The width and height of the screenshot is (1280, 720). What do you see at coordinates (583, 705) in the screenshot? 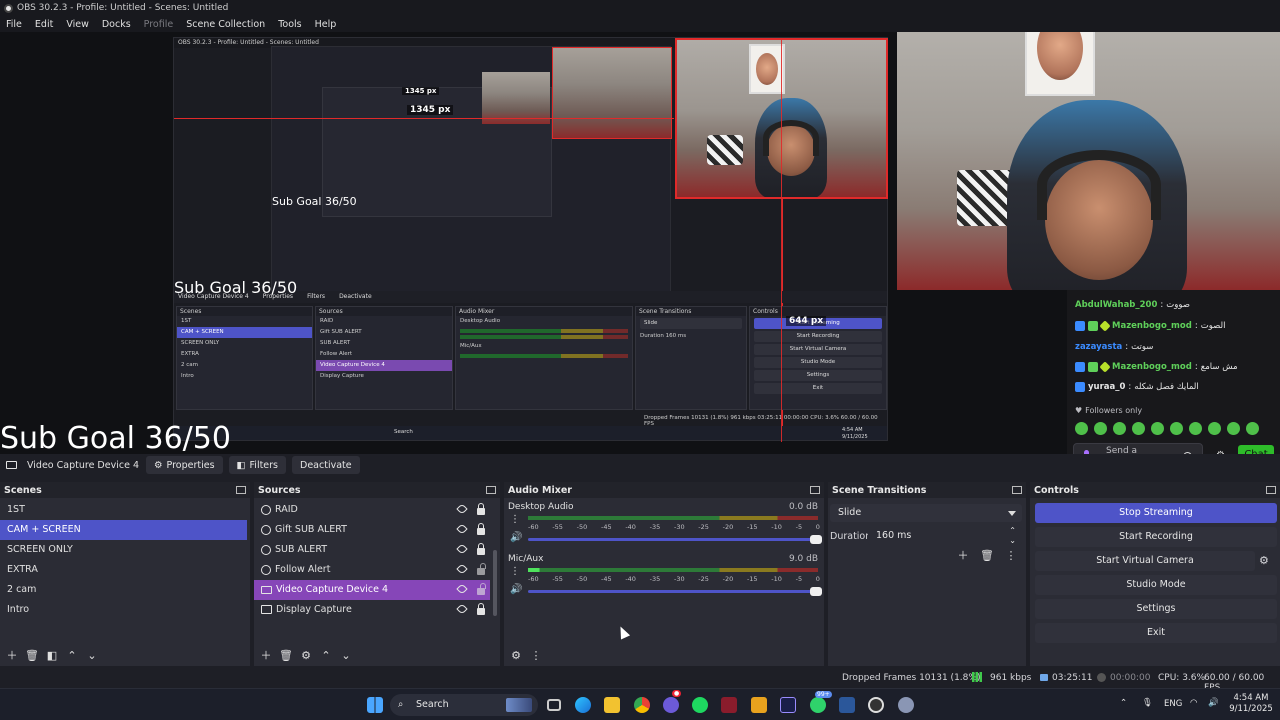
I see `edge-icon` at bounding box center [583, 705].